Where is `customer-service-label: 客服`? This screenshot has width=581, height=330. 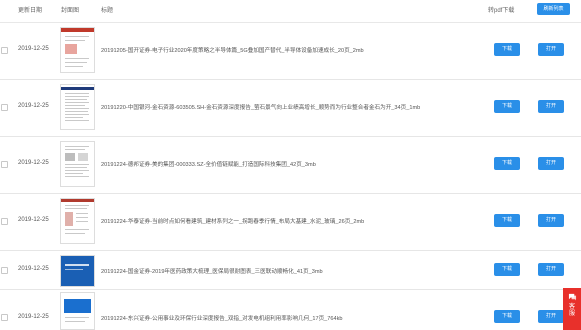
customer-service-label: 客服 is located at coordinates (571, 310).